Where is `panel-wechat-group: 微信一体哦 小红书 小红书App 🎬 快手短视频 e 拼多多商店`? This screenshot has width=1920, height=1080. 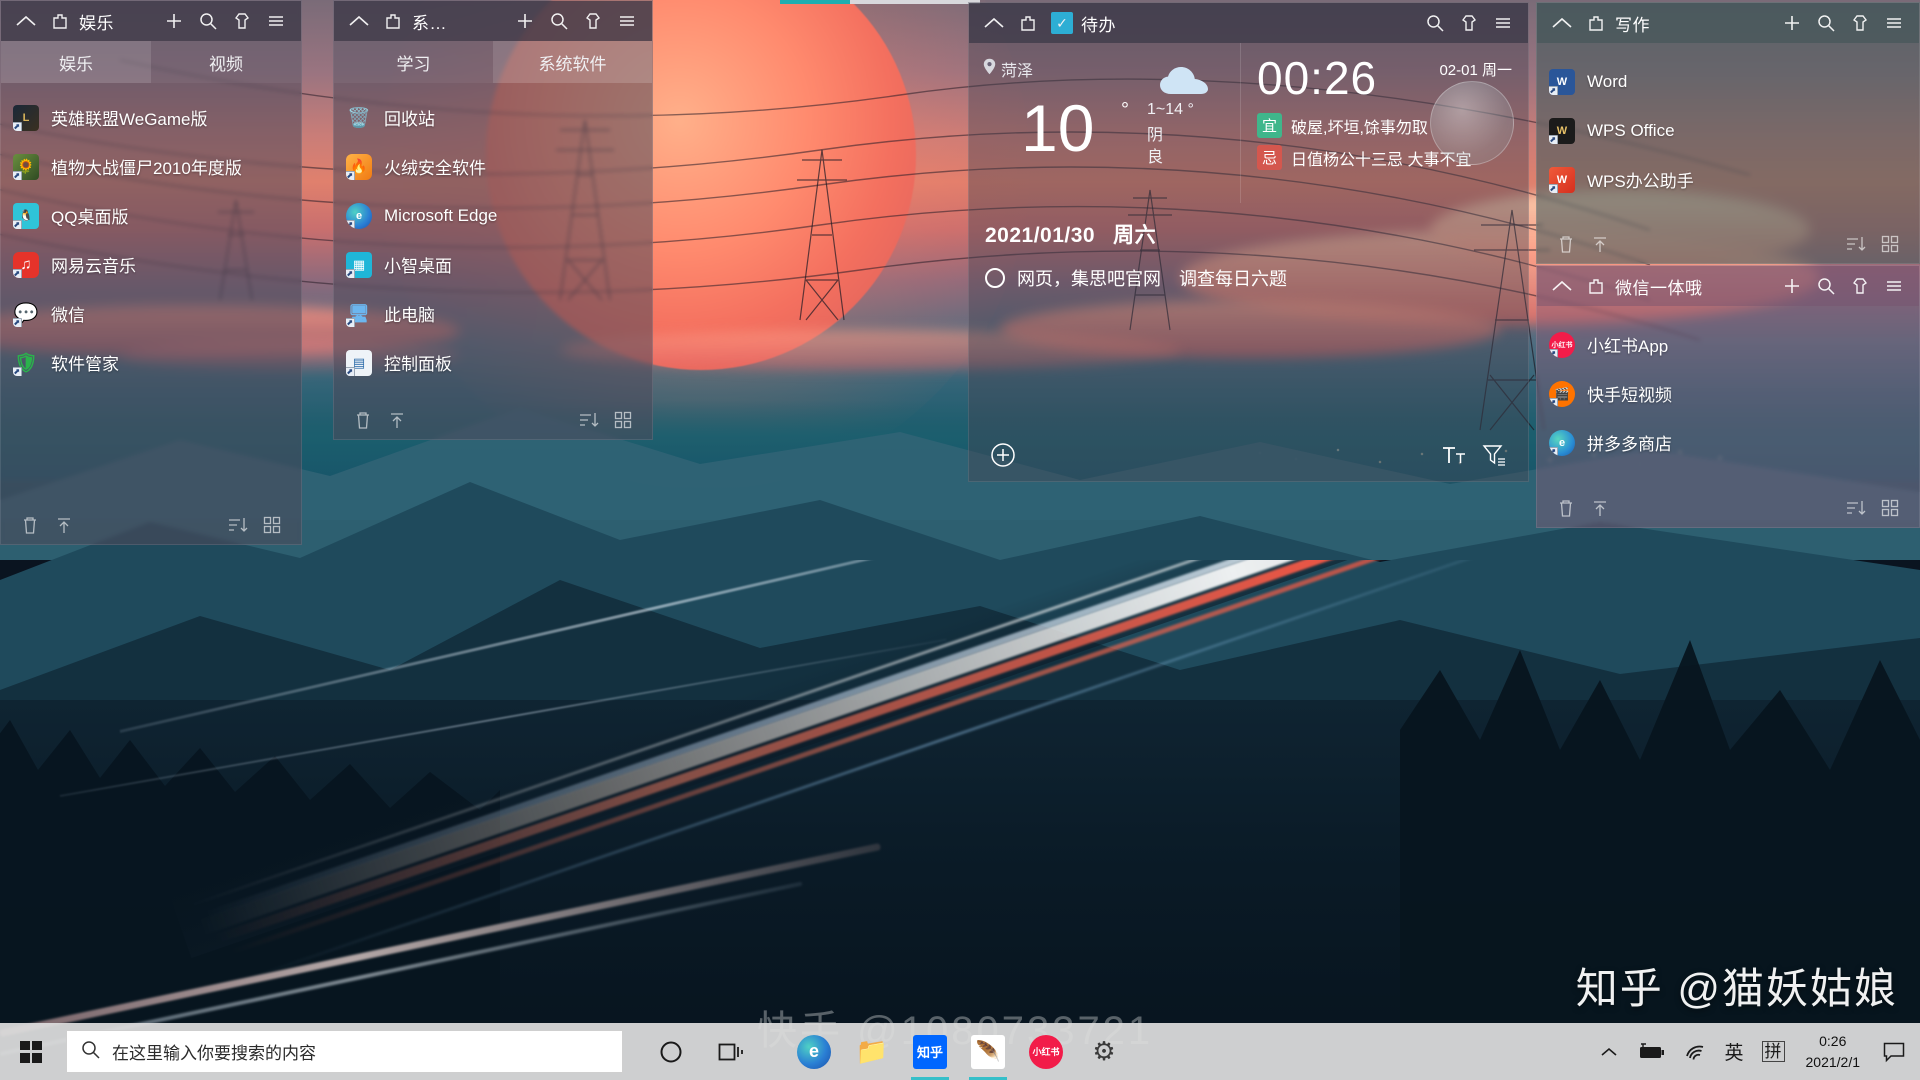
panel-wechat-group: 微信一体哦 小红书 小红书App 🎬 快手短视频 e 拼多多商店 is located at coordinates (1728, 396).